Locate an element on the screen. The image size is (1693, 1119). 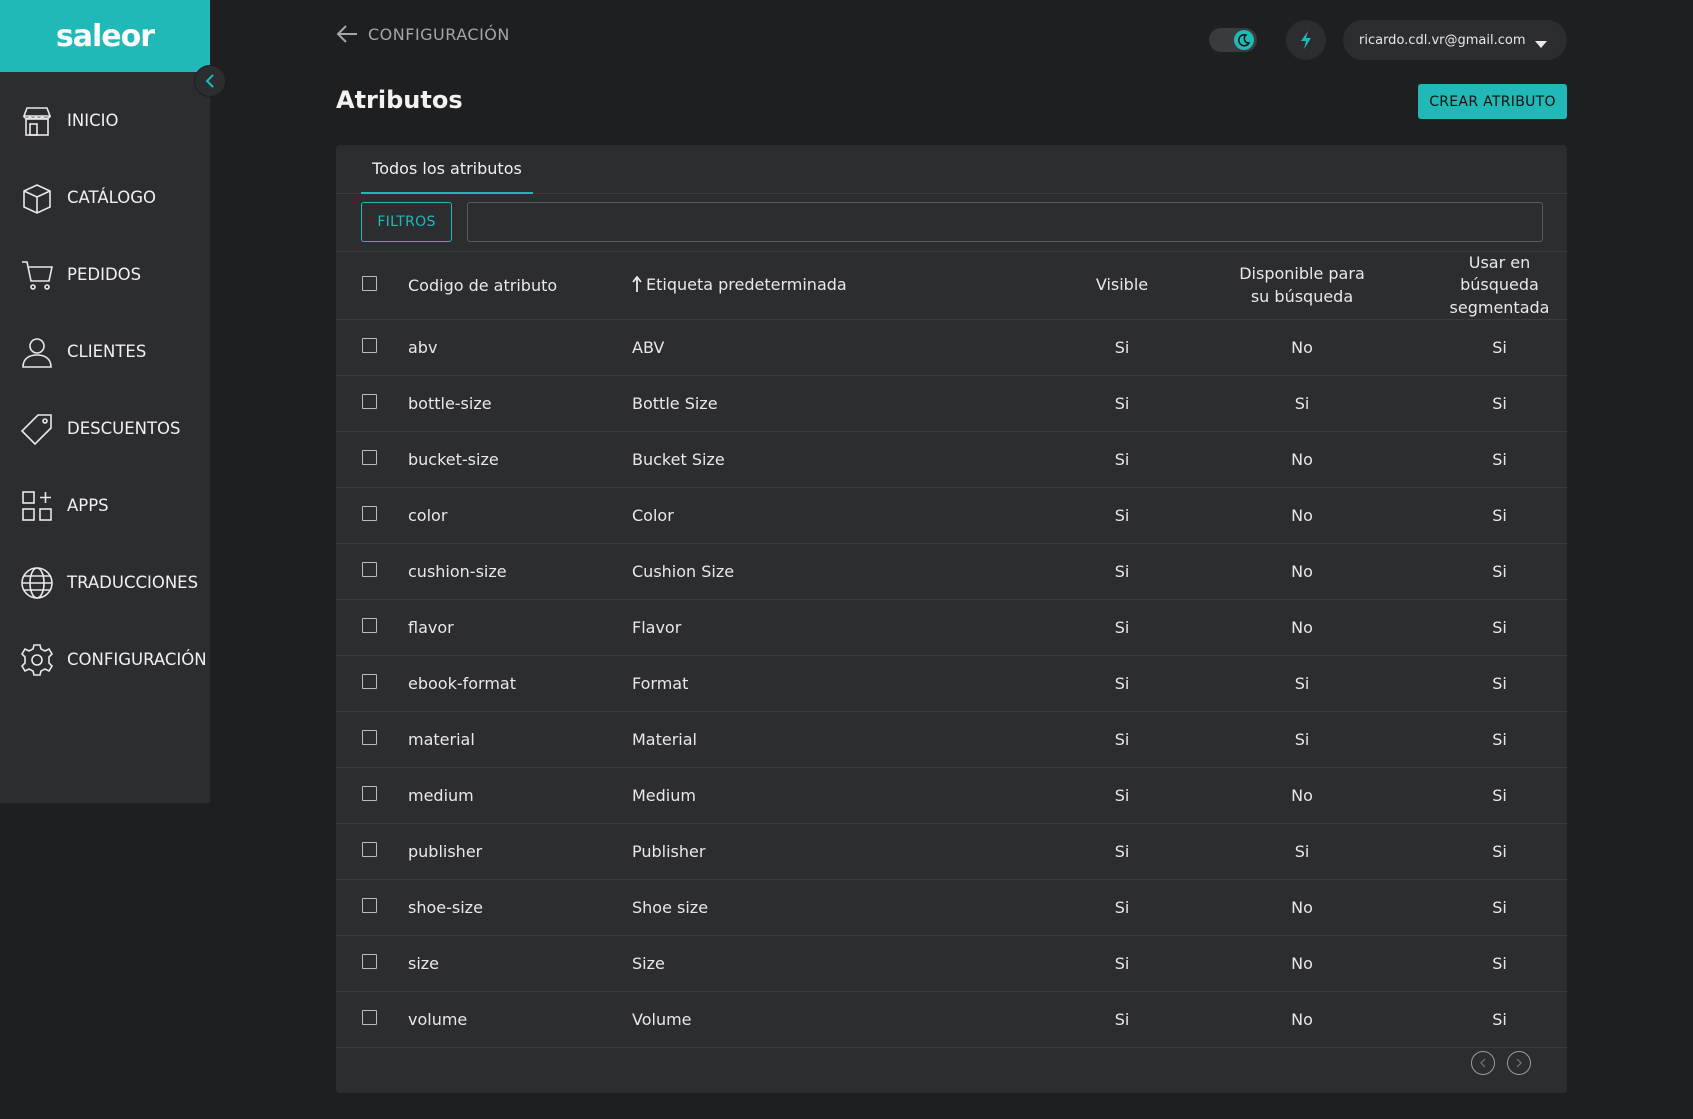
column-header-searchable-text: Disponible para su búsqueda is located at coordinates (1302, 285).